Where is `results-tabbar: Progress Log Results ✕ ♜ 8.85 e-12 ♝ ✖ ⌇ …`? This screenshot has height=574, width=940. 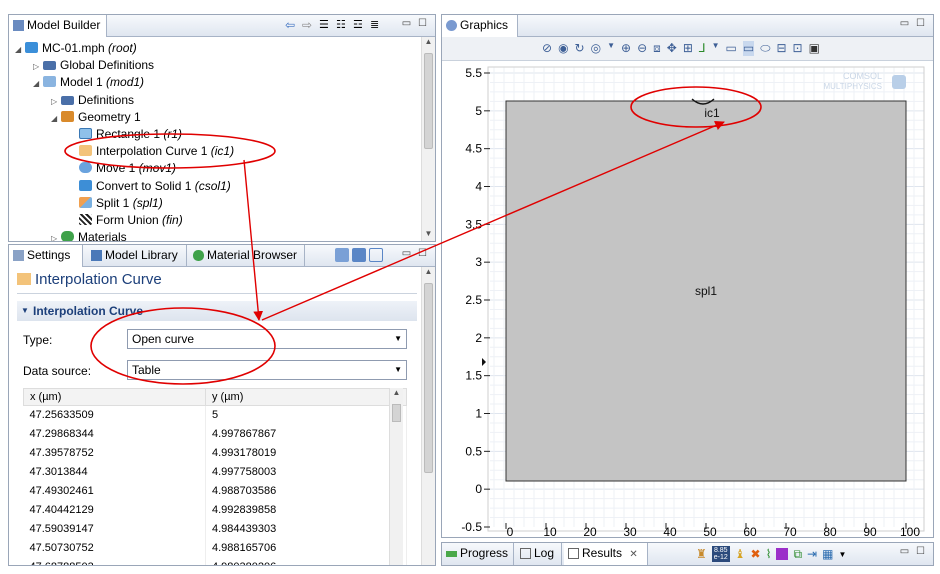 results-tabbar: Progress Log Results ✕ ♜ 8.85 e-12 ♝ ✖ ⌇ … is located at coordinates (687, 554).